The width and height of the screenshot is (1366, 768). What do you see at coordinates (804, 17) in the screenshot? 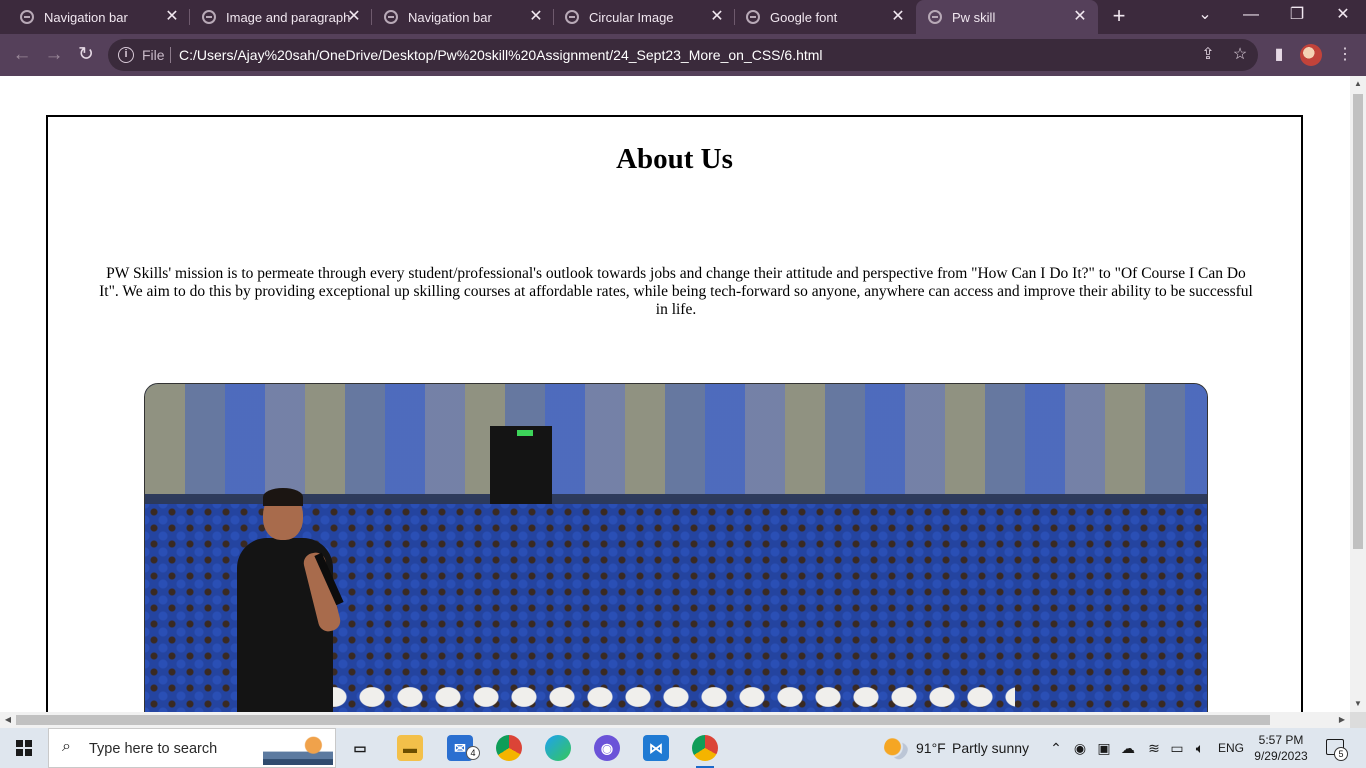
I see `tab-title: Google font` at bounding box center [804, 17].